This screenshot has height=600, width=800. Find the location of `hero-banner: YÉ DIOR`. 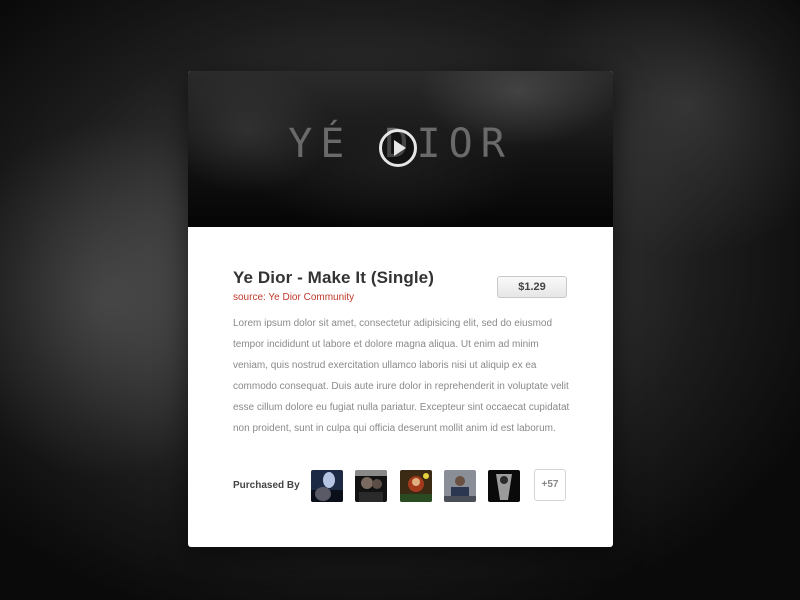

hero-banner: YÉ DIOR is located at coordinates (400, 149).